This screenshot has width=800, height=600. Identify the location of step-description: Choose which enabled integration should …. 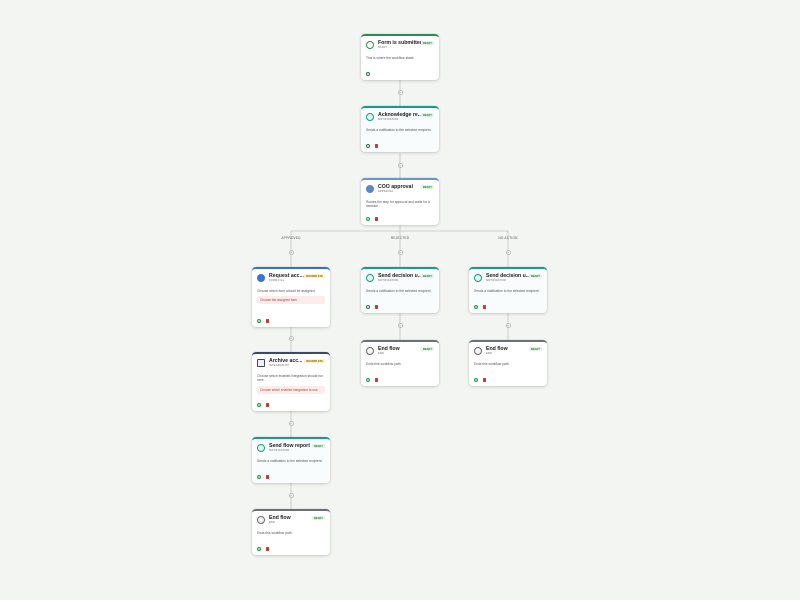
(290, 378).